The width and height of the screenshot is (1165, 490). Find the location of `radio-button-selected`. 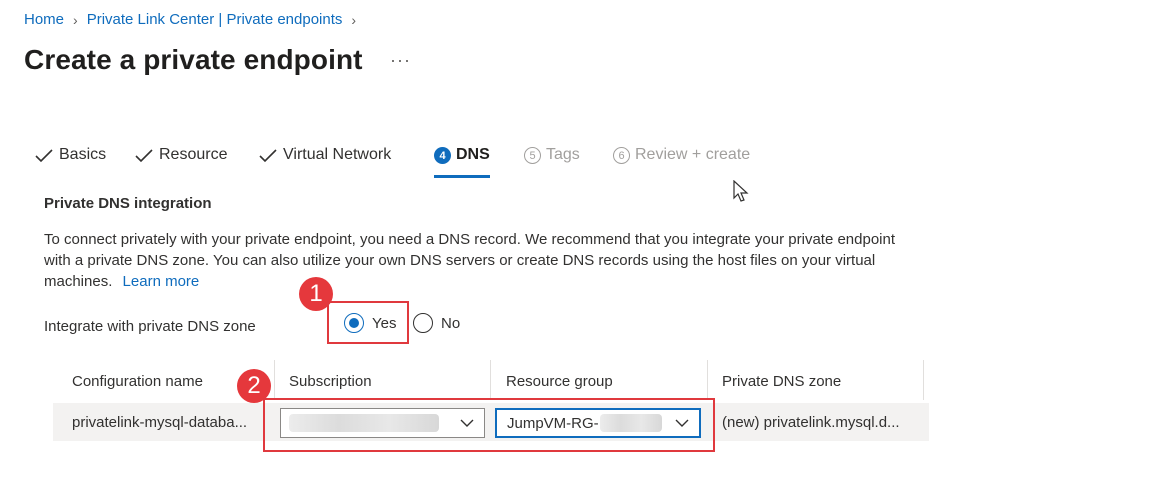

radio-button-selected is located at coordinates (354, 323).